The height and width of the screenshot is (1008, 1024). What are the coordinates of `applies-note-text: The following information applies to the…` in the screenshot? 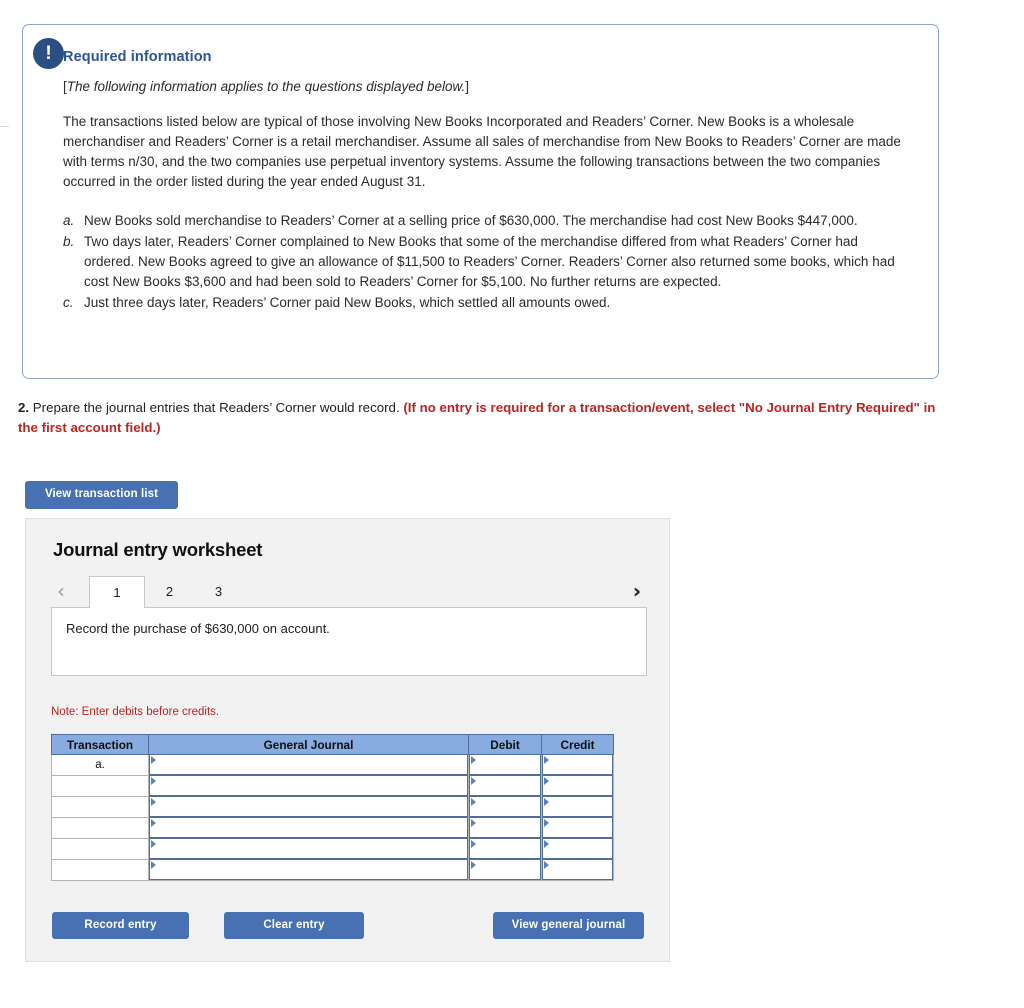 It's located at (266, 86).